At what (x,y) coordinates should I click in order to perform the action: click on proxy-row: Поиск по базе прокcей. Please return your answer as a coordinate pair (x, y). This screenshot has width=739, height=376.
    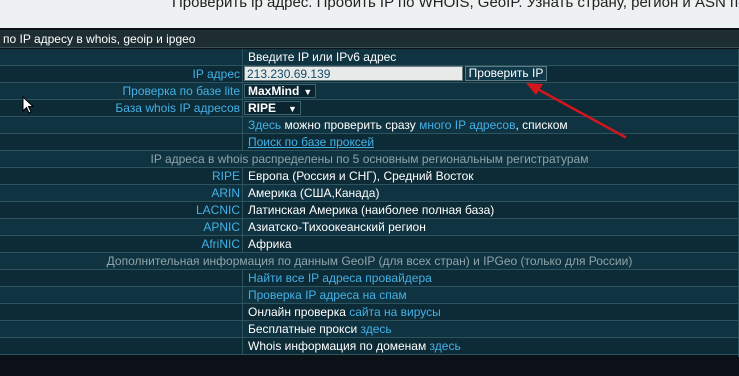
    Looking at the image, I should click on (369, 142).